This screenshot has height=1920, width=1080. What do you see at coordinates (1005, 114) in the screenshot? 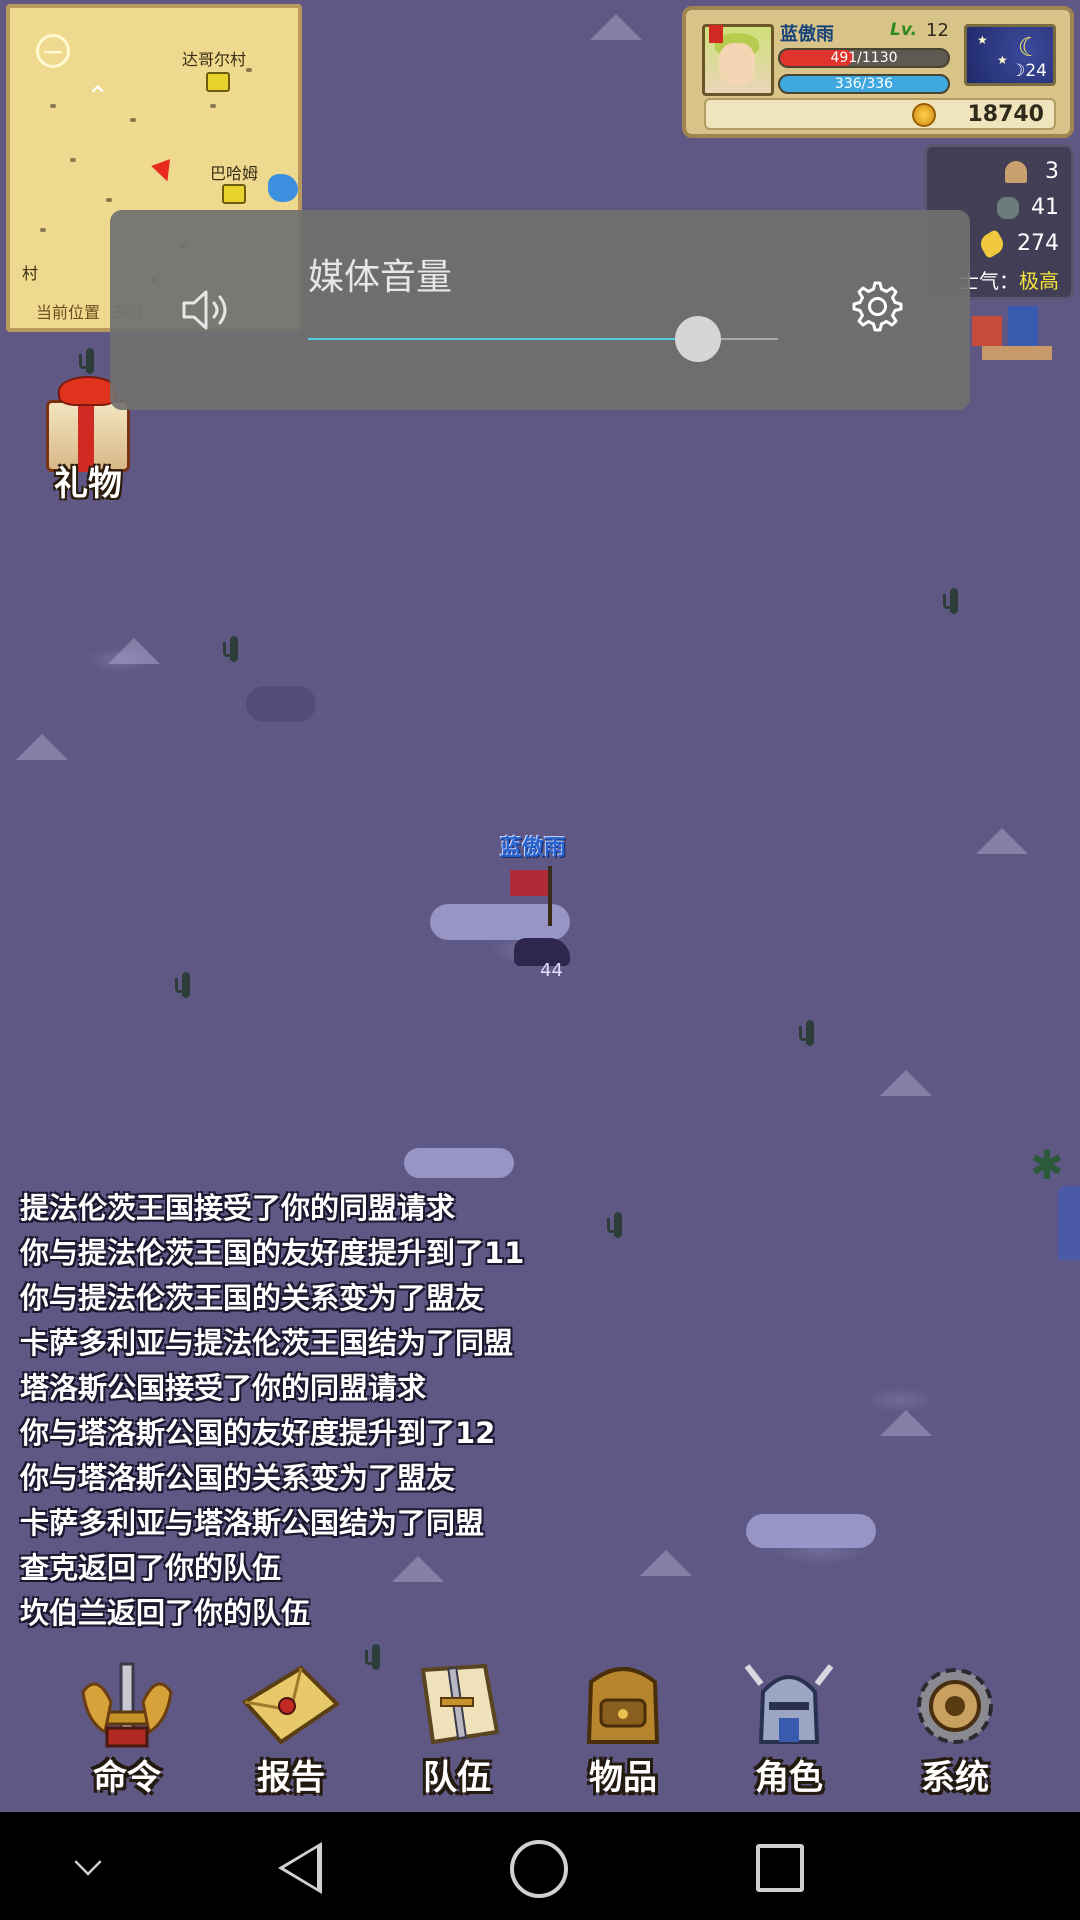
I see `gold-value: 18740` at bounding box center [1005, 114].